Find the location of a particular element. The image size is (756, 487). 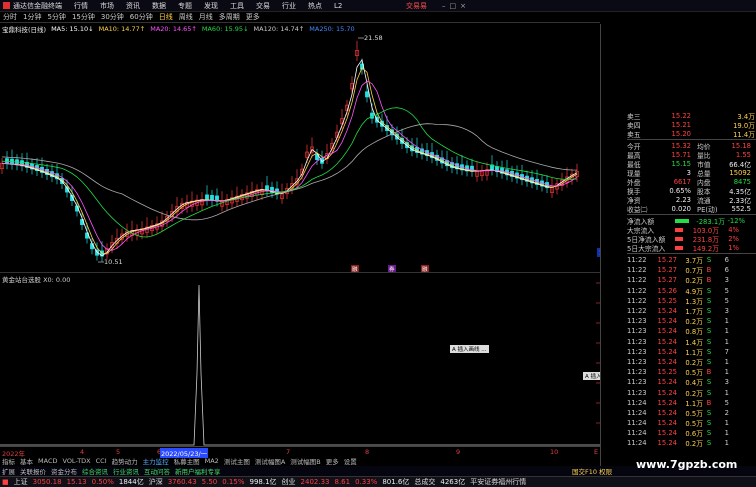

period-tab-4: 30分钟 is located at coordinates (112, 17).